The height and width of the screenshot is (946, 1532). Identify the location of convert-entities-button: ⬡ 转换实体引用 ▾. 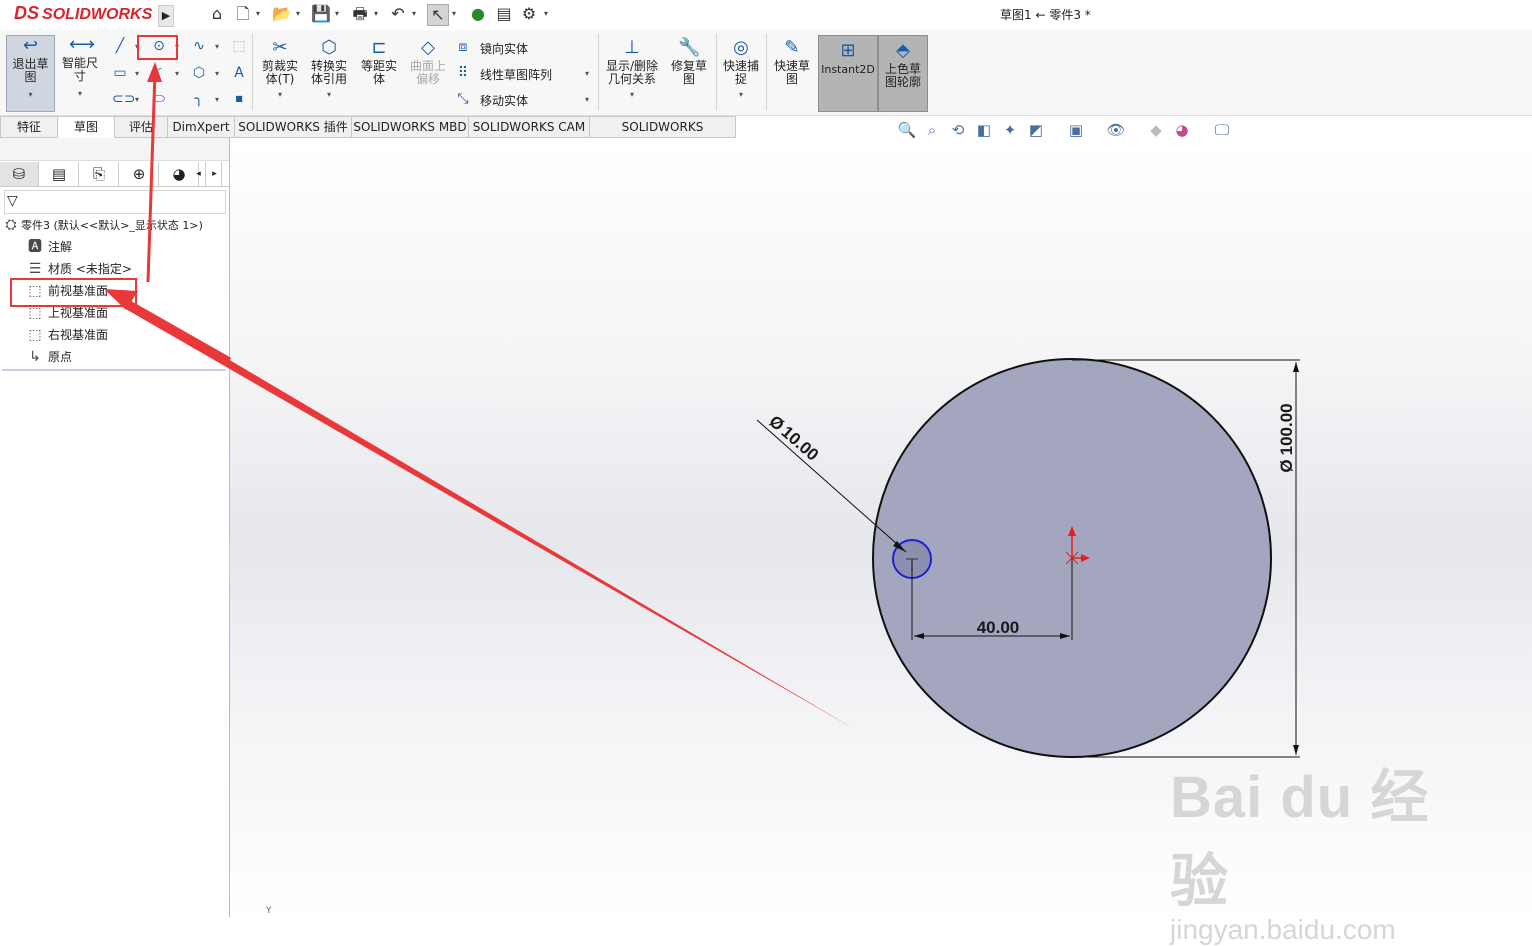
(329, 74).